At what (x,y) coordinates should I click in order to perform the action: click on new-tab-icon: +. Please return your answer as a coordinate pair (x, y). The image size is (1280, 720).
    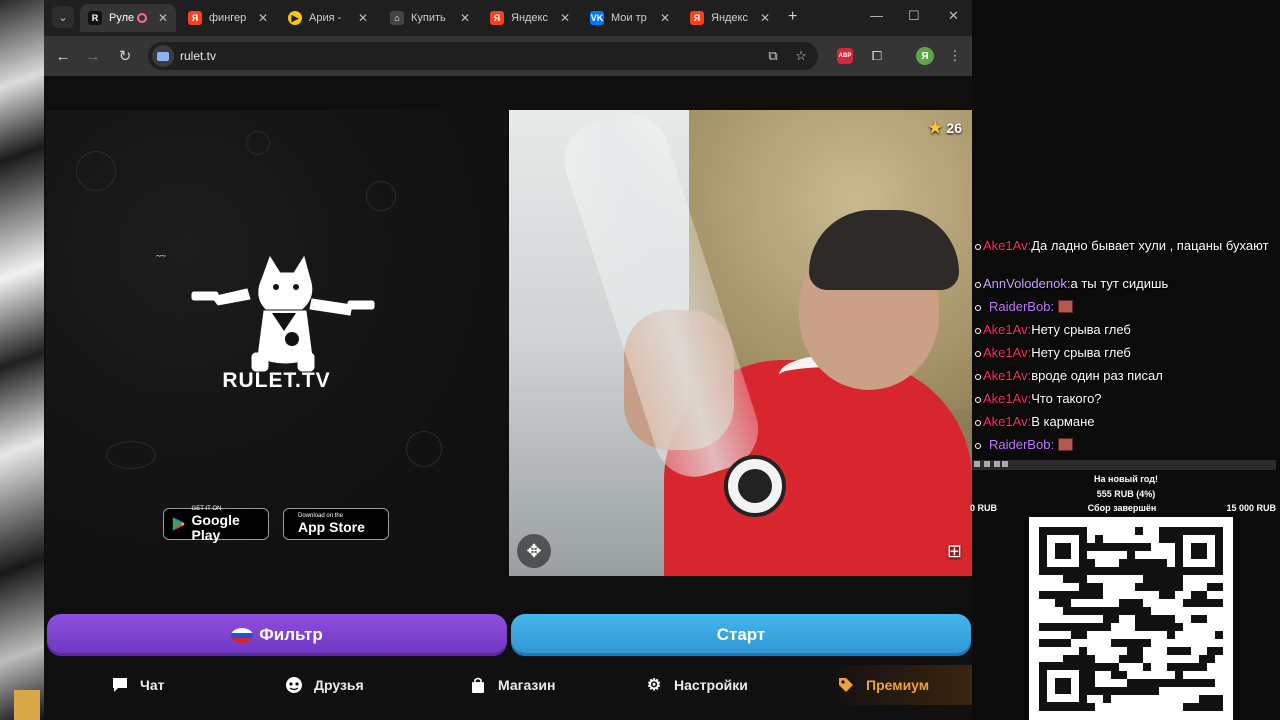
    Looking at the image, I should click on (792, 17).